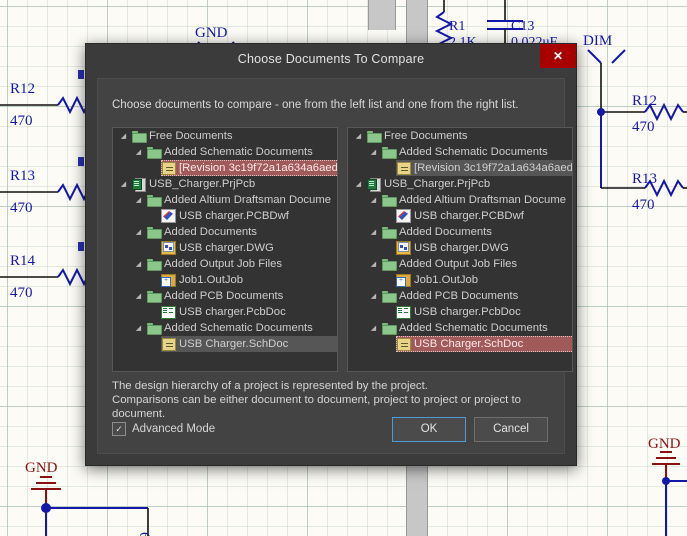  Describe the element at coordinates (168, 216) in the screenshot. I see `draftsman-document-icon` at that location.